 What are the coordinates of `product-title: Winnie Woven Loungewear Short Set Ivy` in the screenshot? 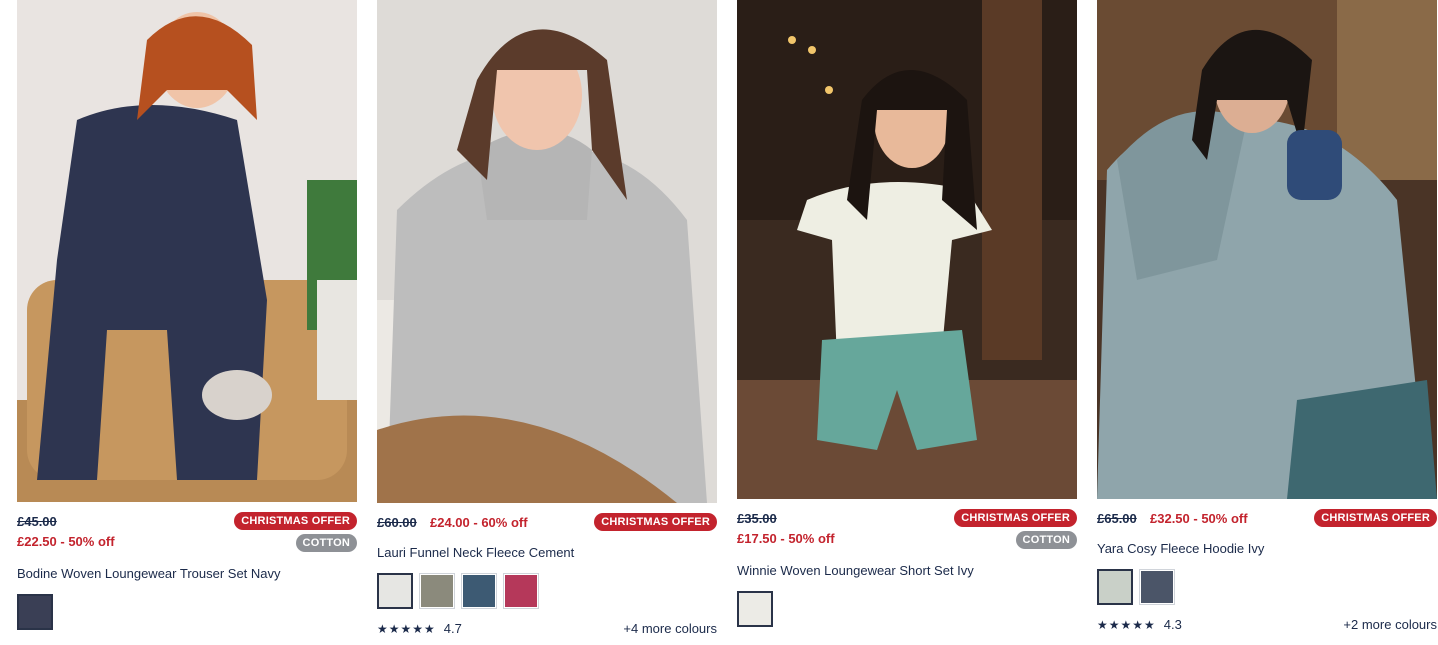 It's located at (855, 570).